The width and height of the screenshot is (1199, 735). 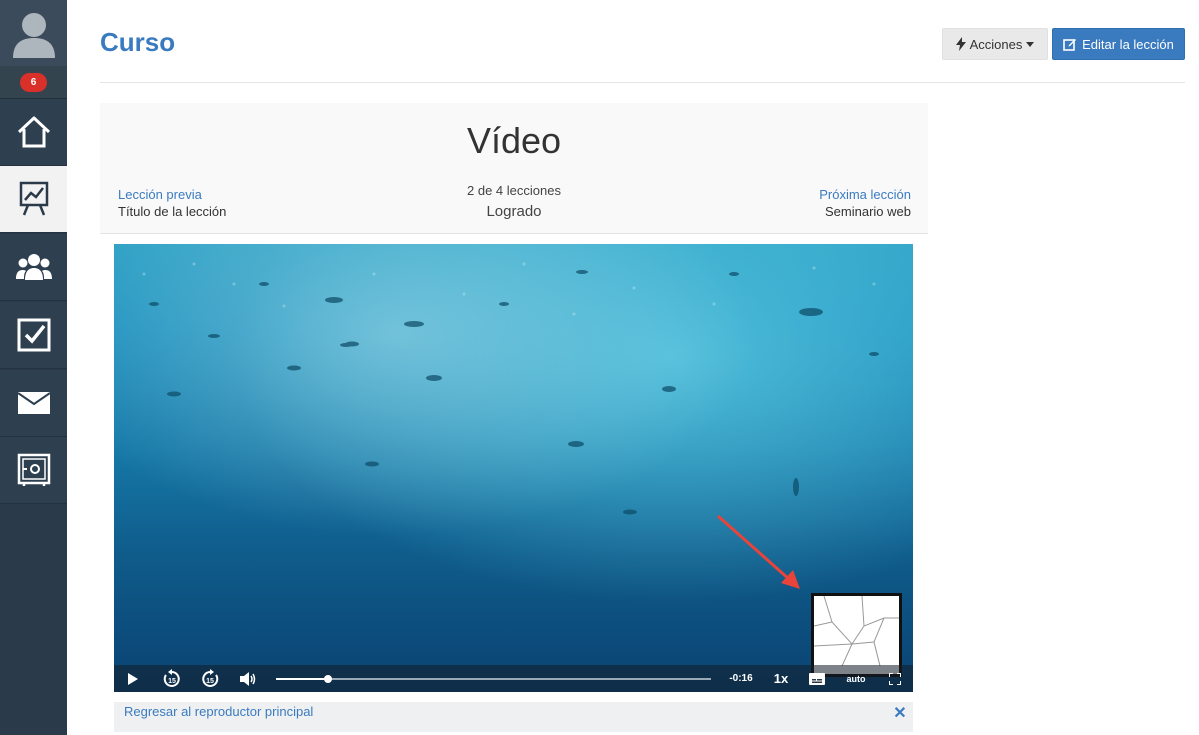 I want to click on sidebar-item-tasks, so click(x=33, y=335).